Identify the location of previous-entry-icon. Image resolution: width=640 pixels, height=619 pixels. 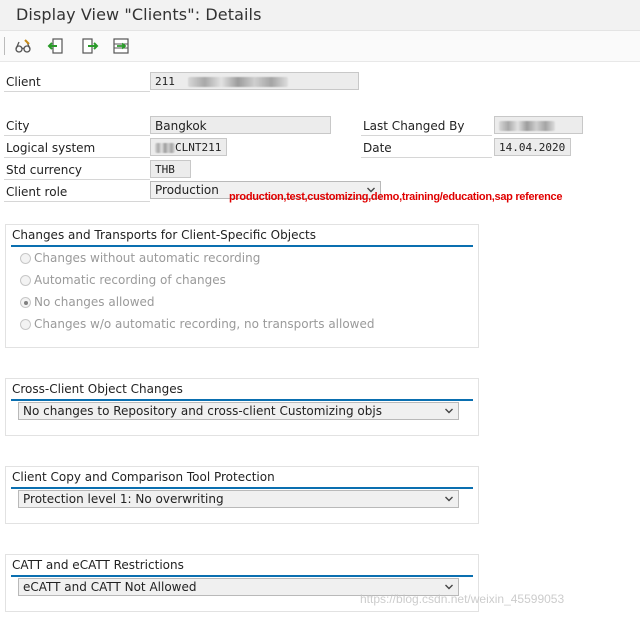
(56, 46).